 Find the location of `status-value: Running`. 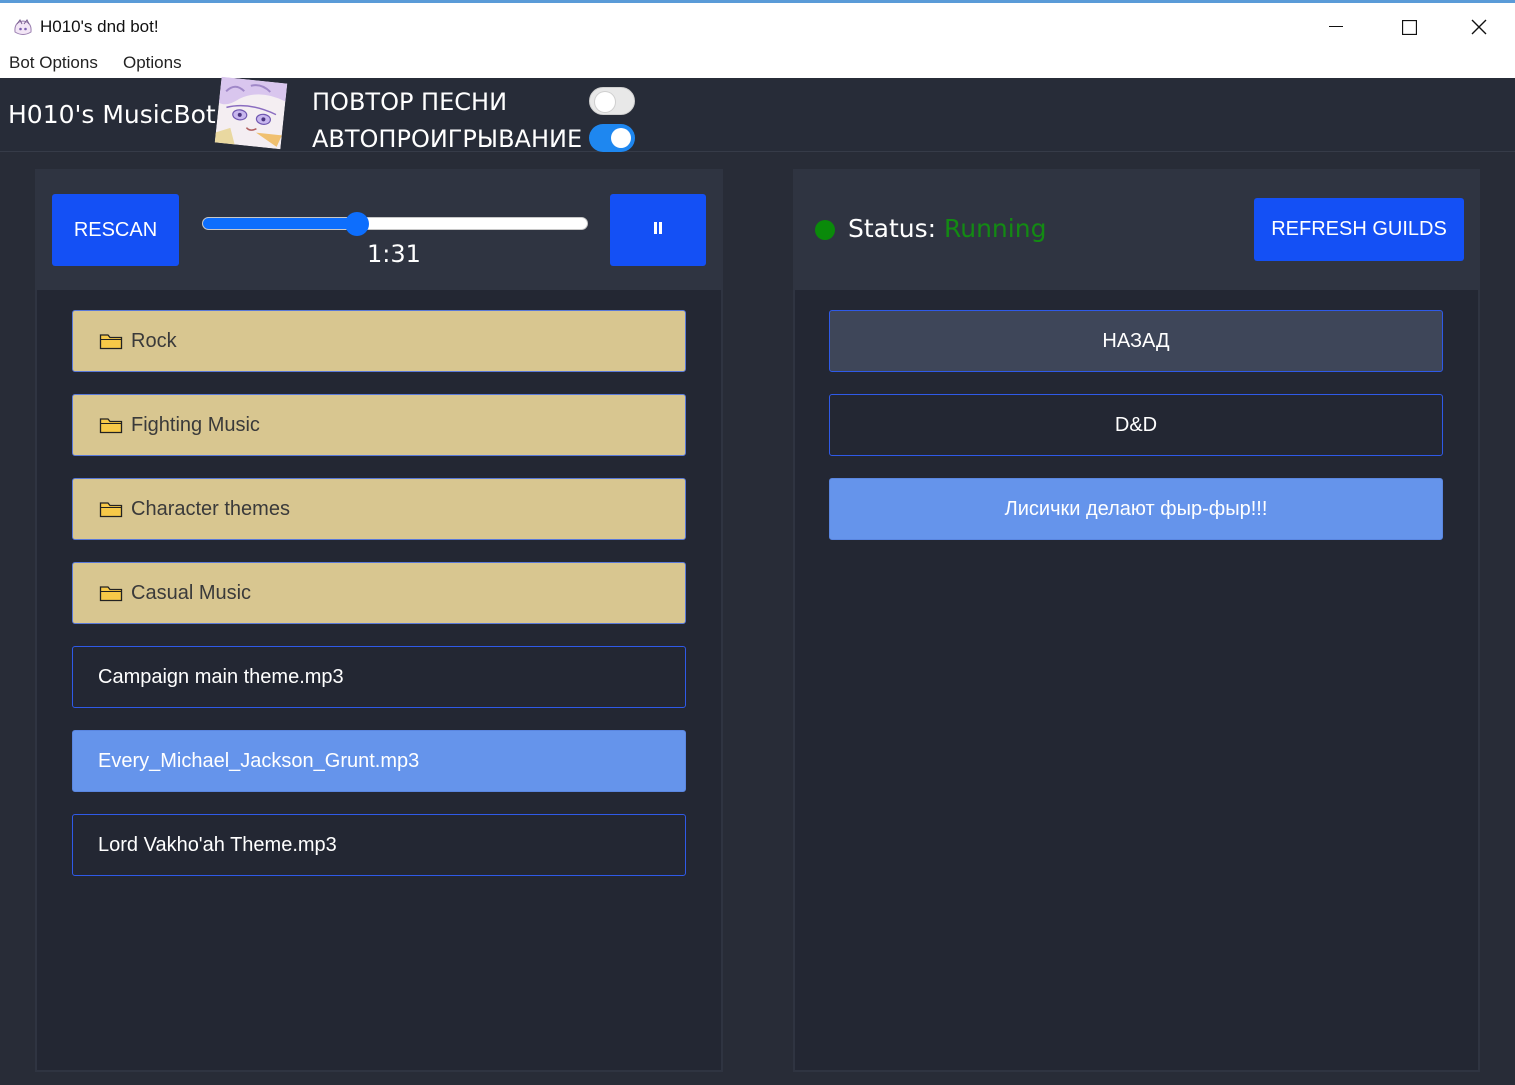

status-value: Running is located at coordinates (995, 228).